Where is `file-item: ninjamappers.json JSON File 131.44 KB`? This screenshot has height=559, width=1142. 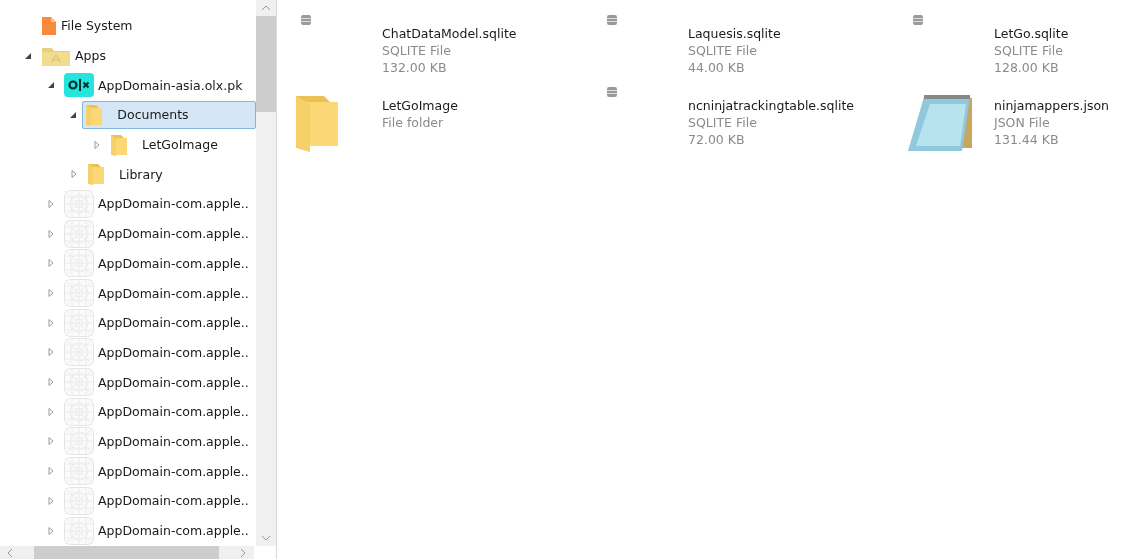
file-item: ninjamappers.json JSON File 131.44 KB is located at coordinates (1024, 122).